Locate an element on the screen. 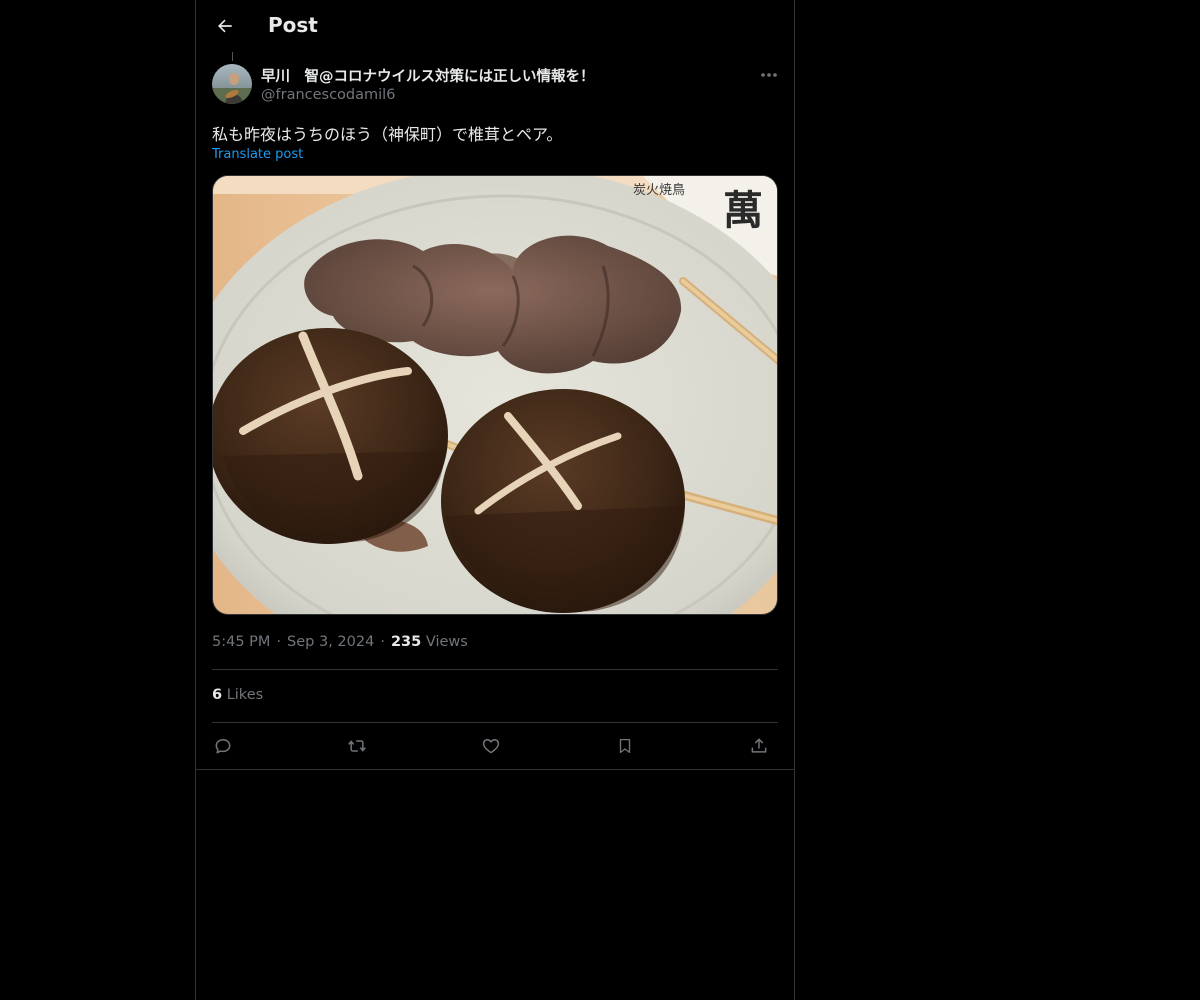  bookmark-button is located at coordinates (625, 746).